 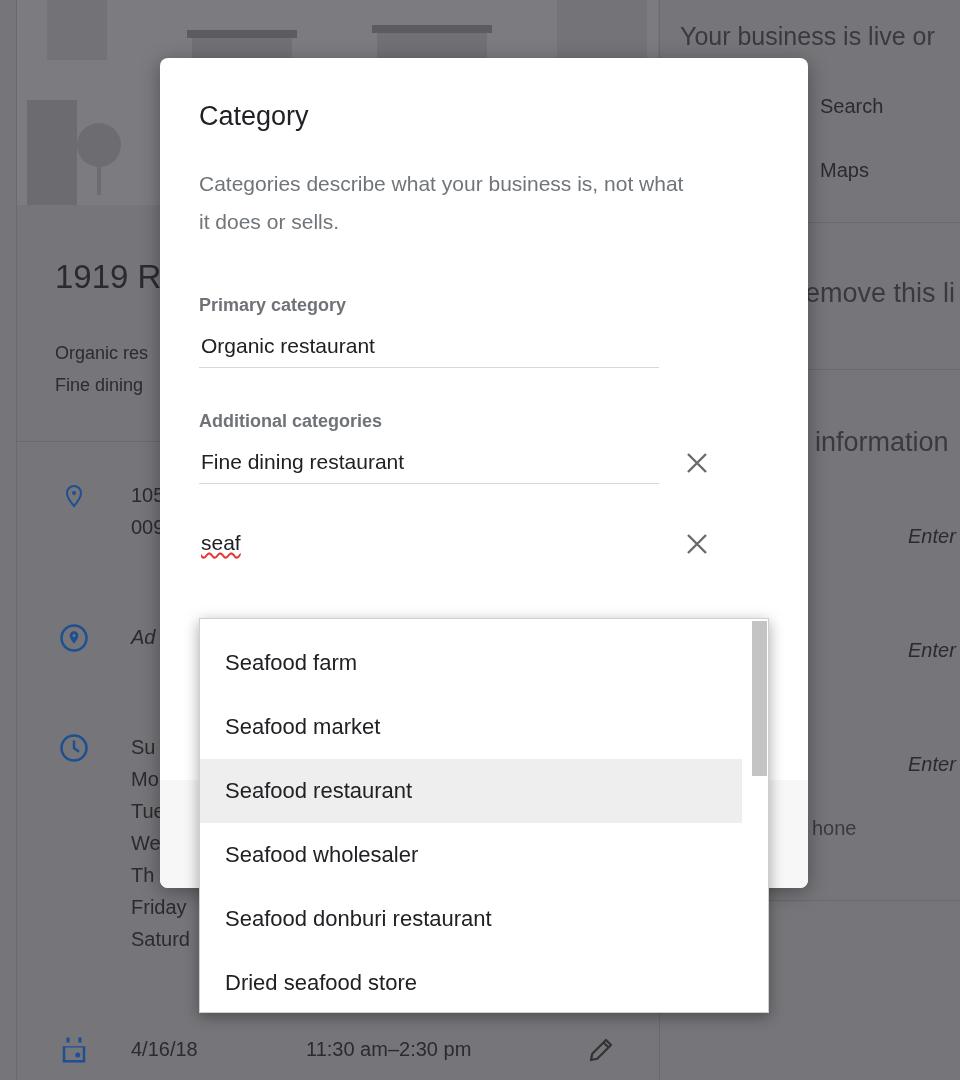 I want to click on scrollbar-thumb, so click(x=759, y=698).